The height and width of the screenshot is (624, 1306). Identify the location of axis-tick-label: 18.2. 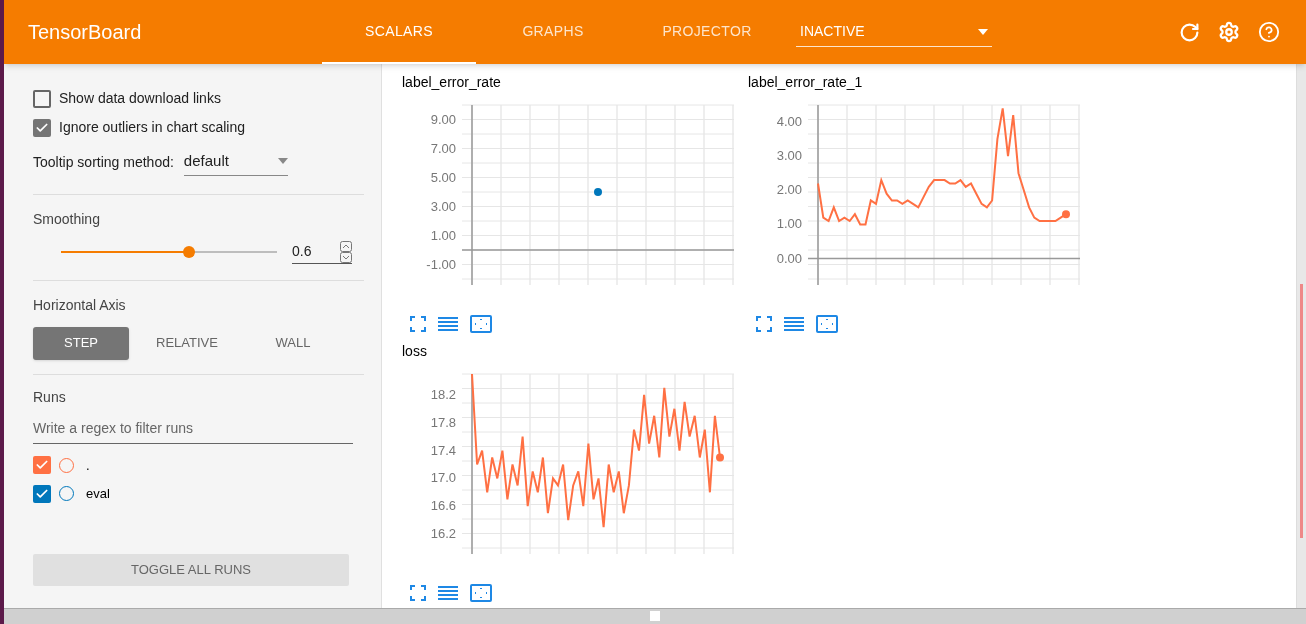
(443, 394).